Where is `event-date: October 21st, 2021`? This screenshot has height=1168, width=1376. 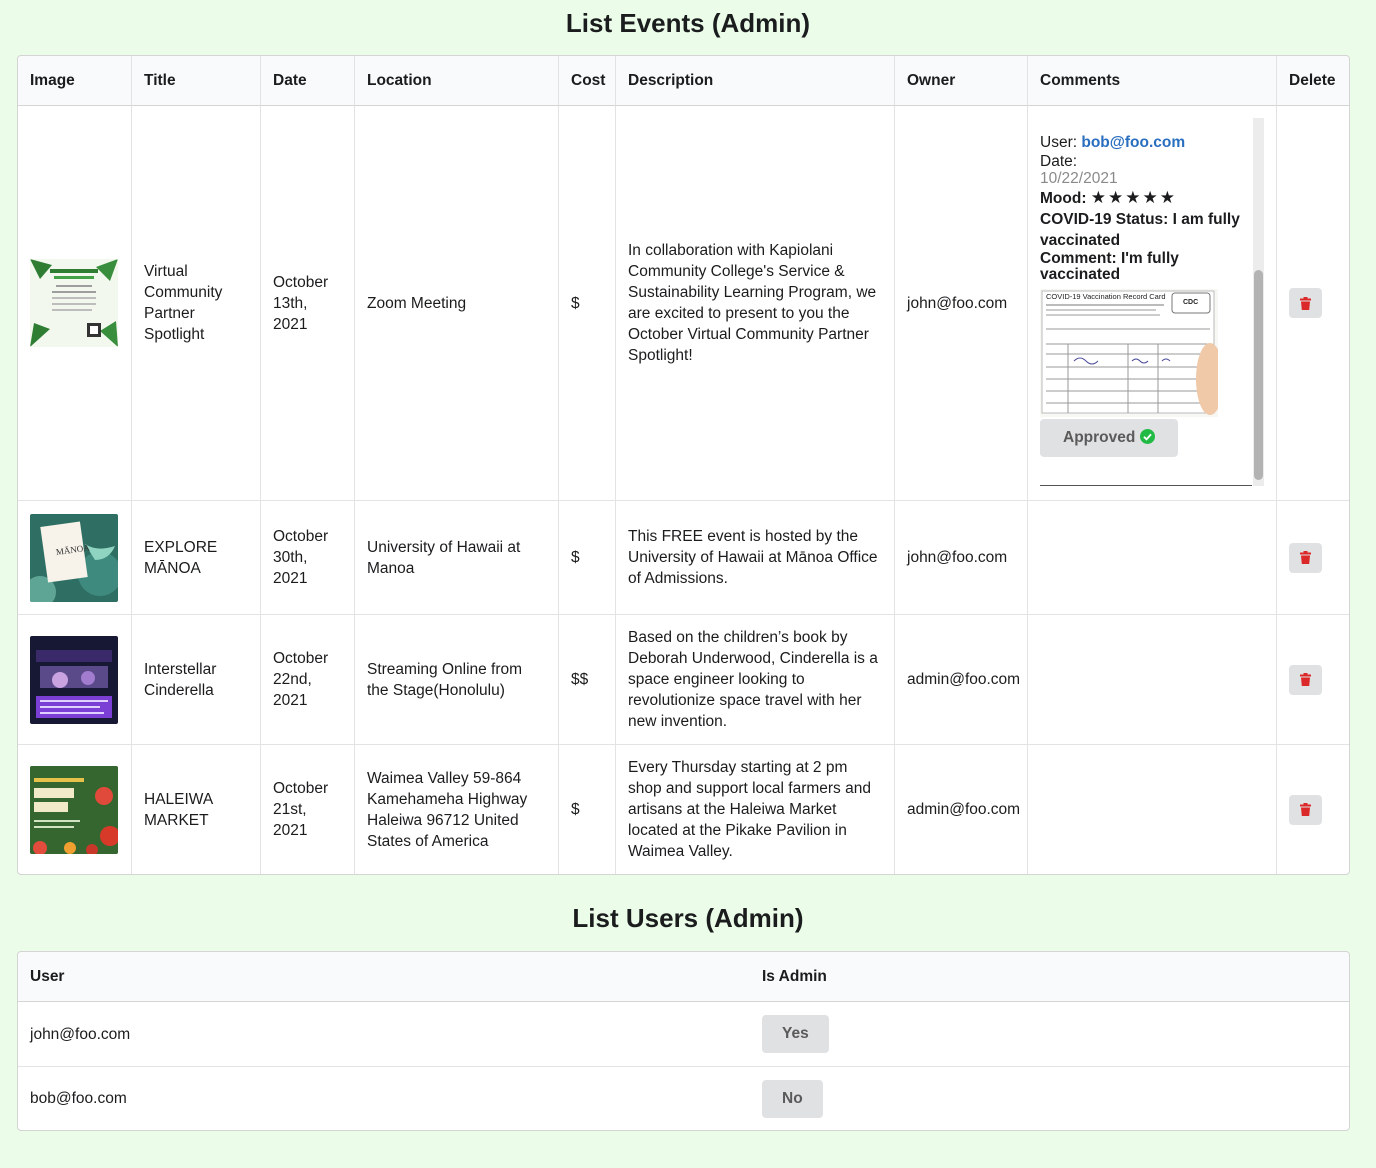
event-date: October 21st, 2021 is located at coordinates (307, 809).